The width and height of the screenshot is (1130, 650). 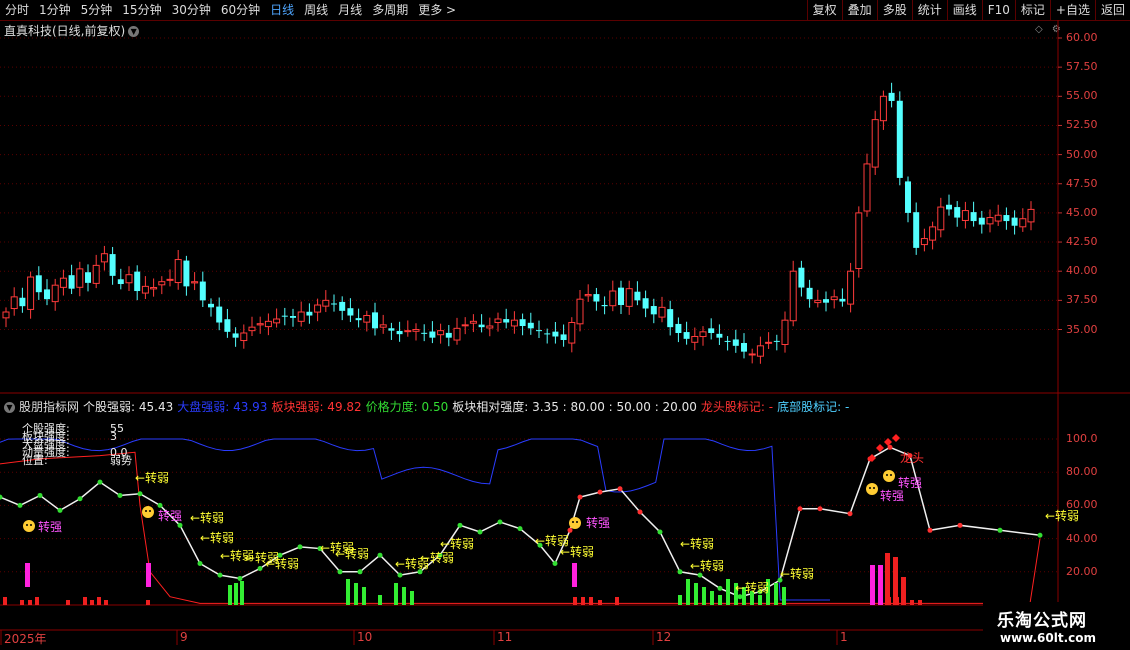 What do you see at coordinates (9, 407) in the screenshot?
I see `chevron-down-icon: ▼` at bounding box center [9, 407].